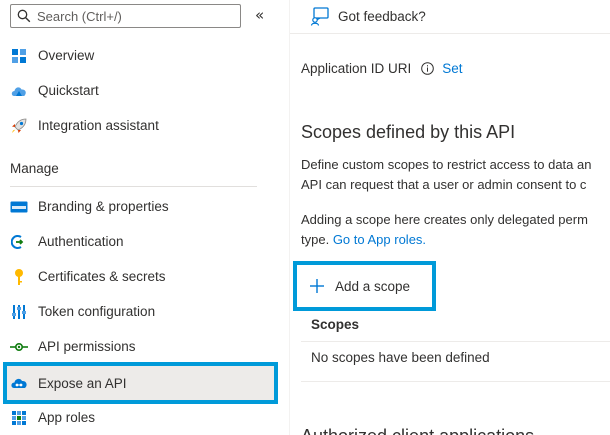 The width and height of the screenshot is (610, 435). Describe the element at coordinates (34, 168) in the screenshot. I see `section-header-manage: Manage` at that location.